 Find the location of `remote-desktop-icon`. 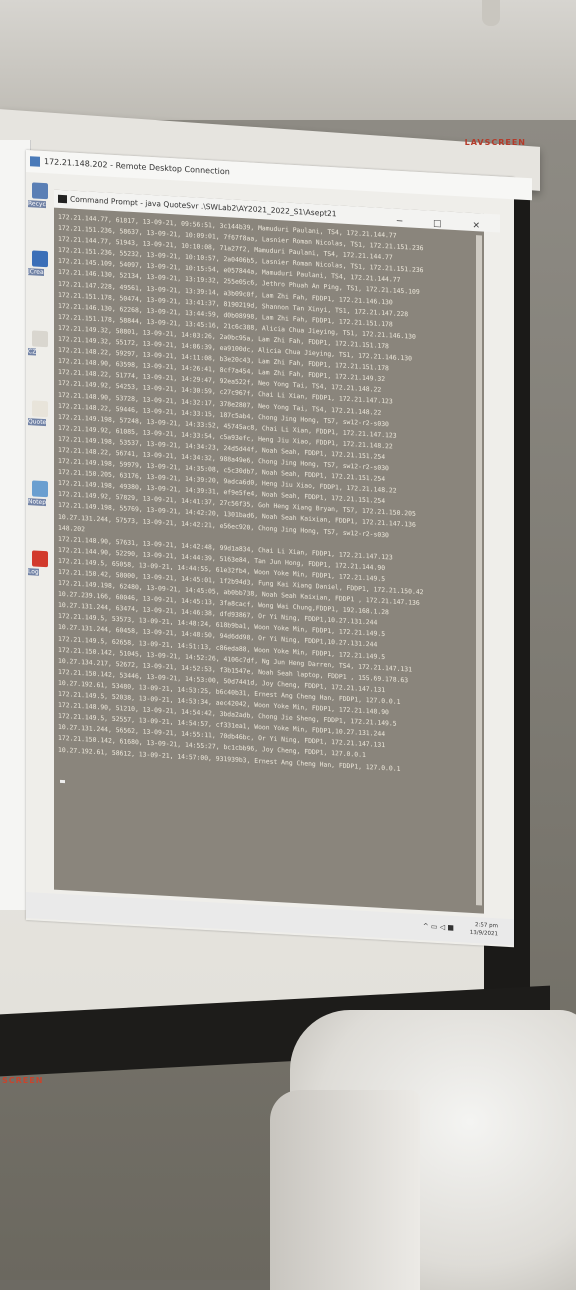

remote-desktop-icon is located at coordinates (35, 161).